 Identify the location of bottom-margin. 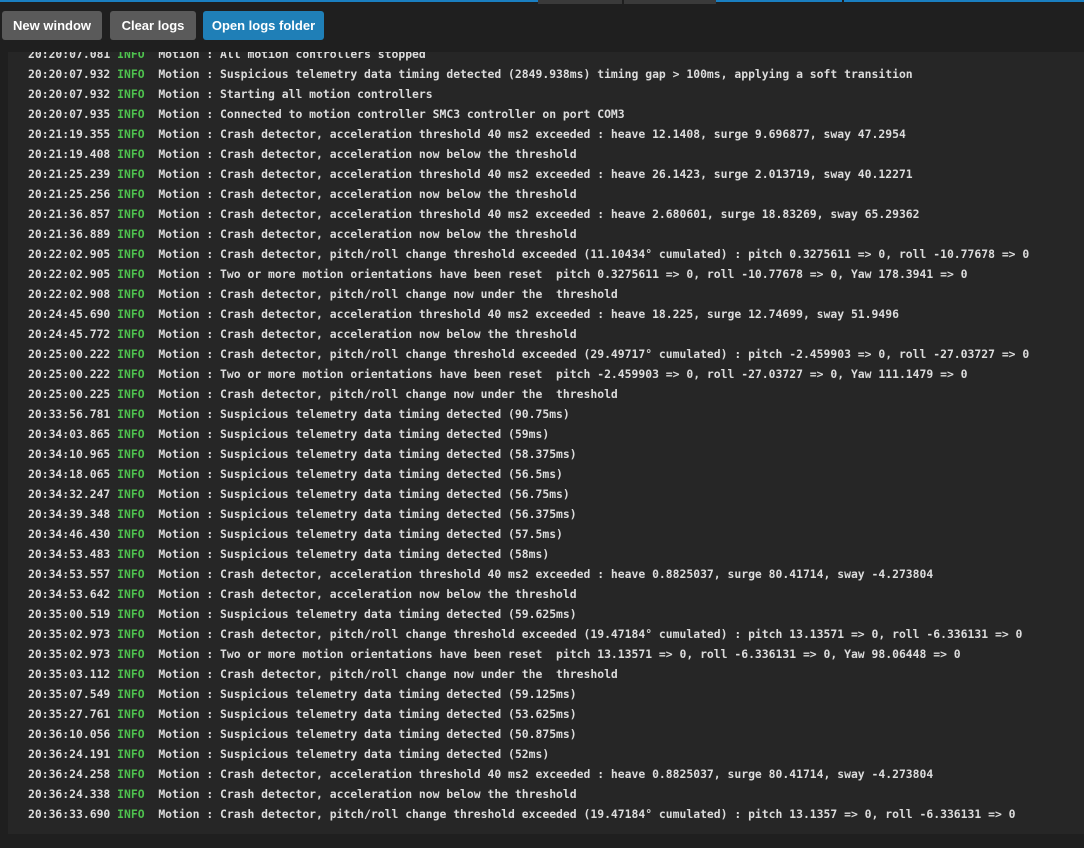
(542, 841).